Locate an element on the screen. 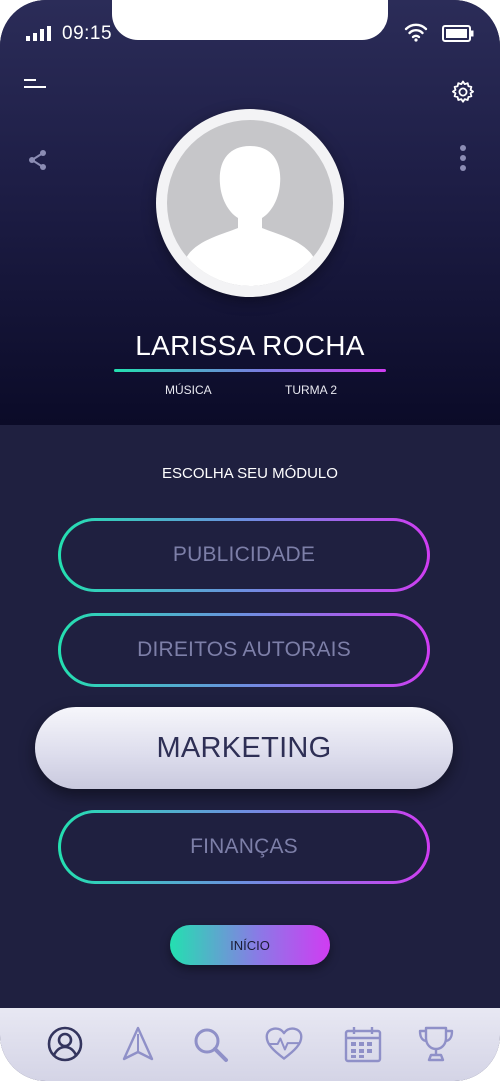 This screenshot has height=1081, width=500. avatar-placeholder is located at coordinates (250, 203).